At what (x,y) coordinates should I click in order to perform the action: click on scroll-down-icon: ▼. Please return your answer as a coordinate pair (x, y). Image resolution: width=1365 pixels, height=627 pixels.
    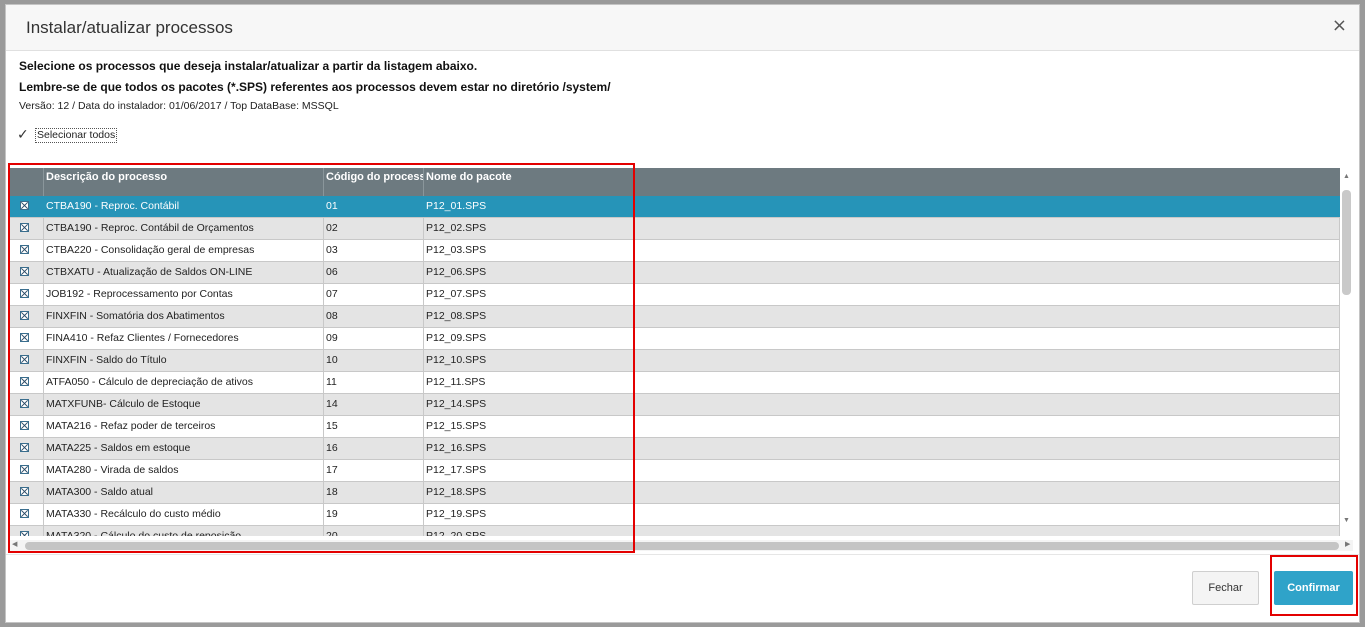
    Looking at the image, I should click on (1346, 521).